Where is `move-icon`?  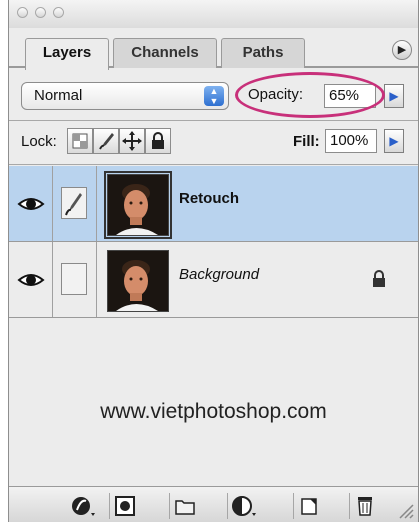 move-icon is located at coordinates (132, 141).